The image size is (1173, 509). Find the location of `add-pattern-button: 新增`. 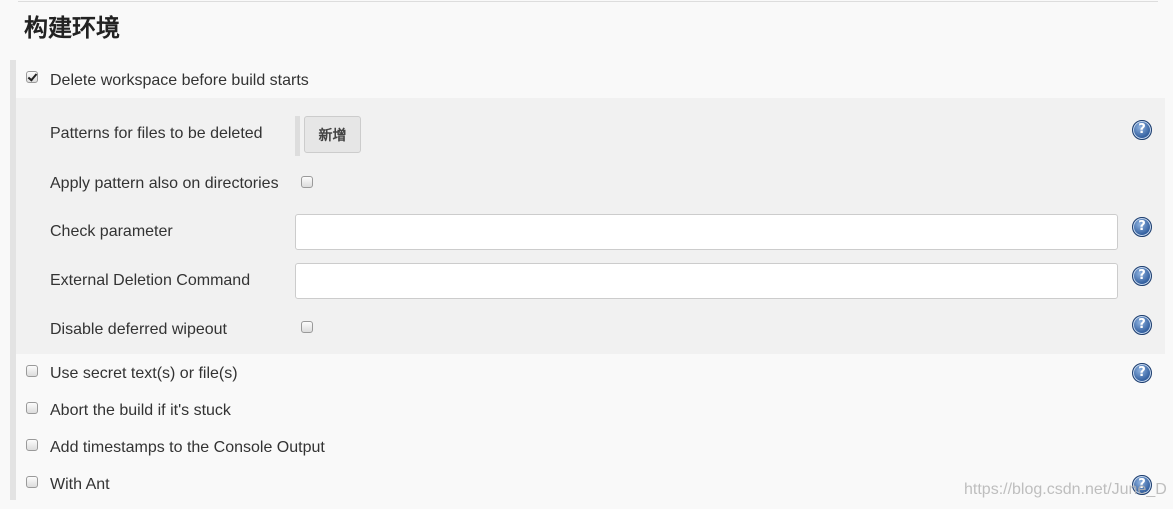

add-pattern-button: 新增 is located at coordinates (332, 134).